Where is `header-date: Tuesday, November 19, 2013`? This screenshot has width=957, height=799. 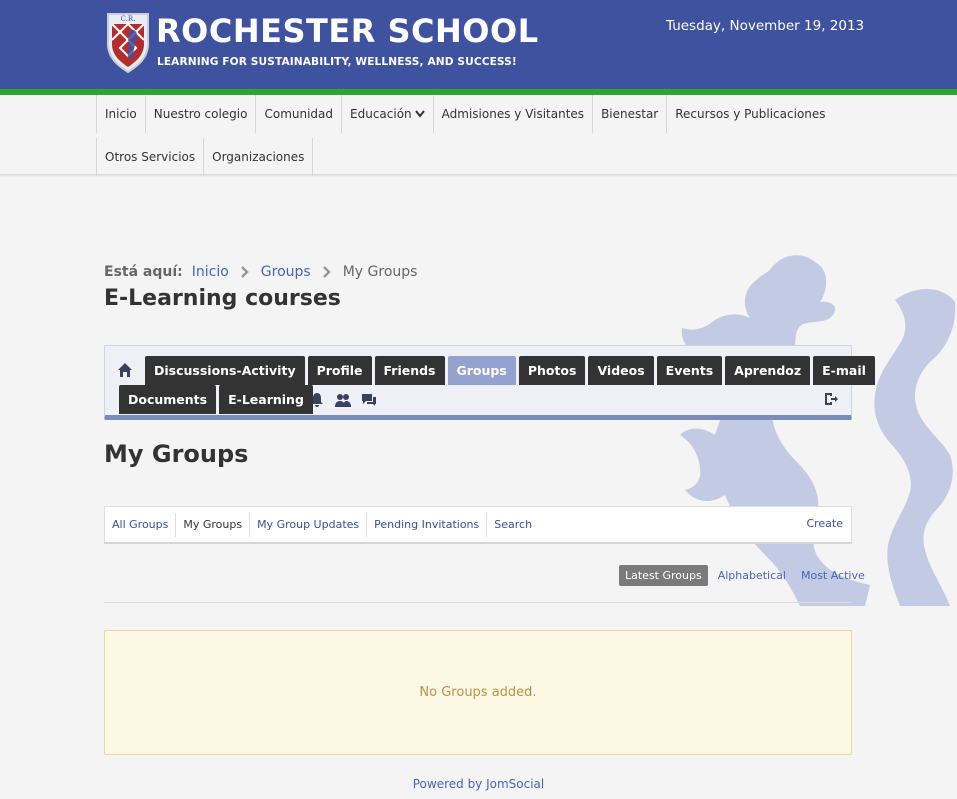
header-date: Tuesday, November 19, 2013 is located at coordinates (765, 26).